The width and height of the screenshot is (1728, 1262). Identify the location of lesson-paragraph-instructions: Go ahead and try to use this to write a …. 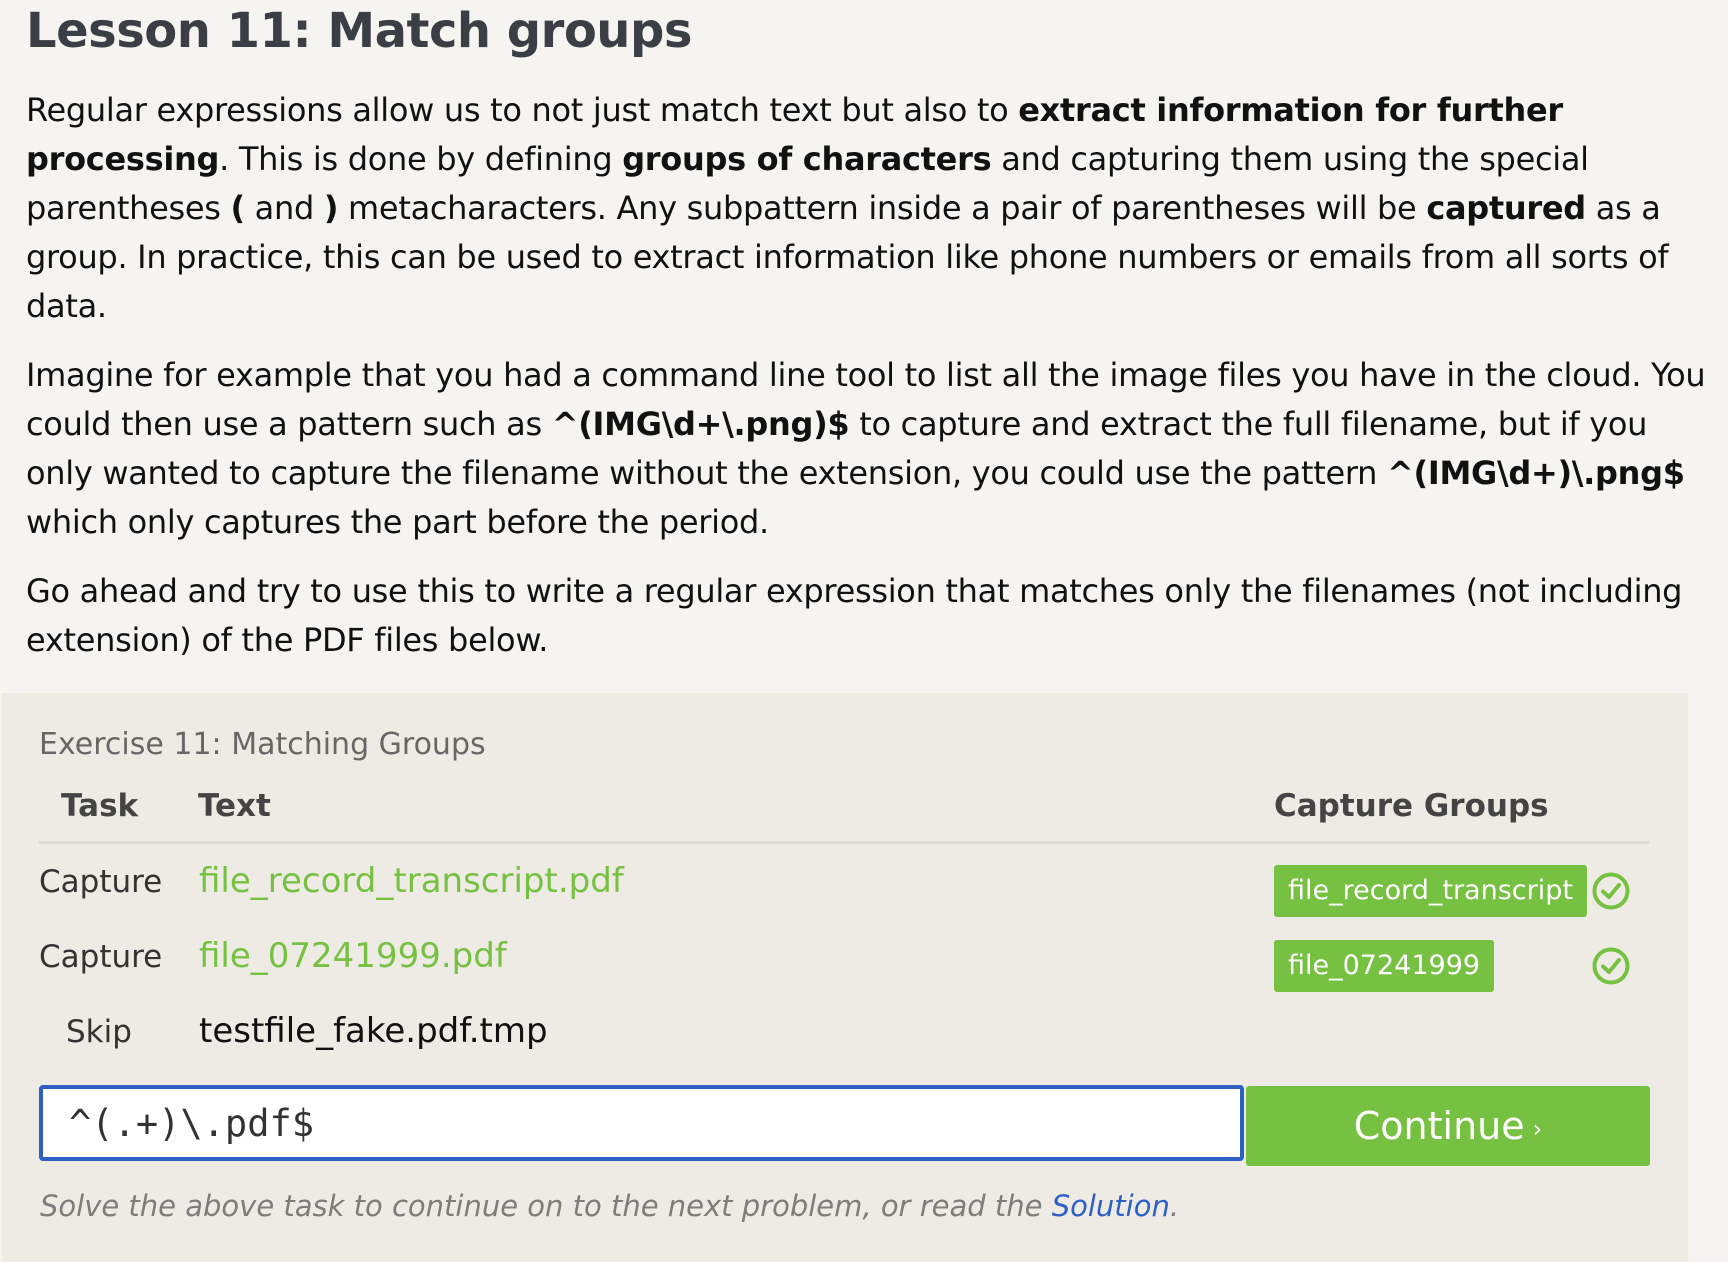
(854, 615).